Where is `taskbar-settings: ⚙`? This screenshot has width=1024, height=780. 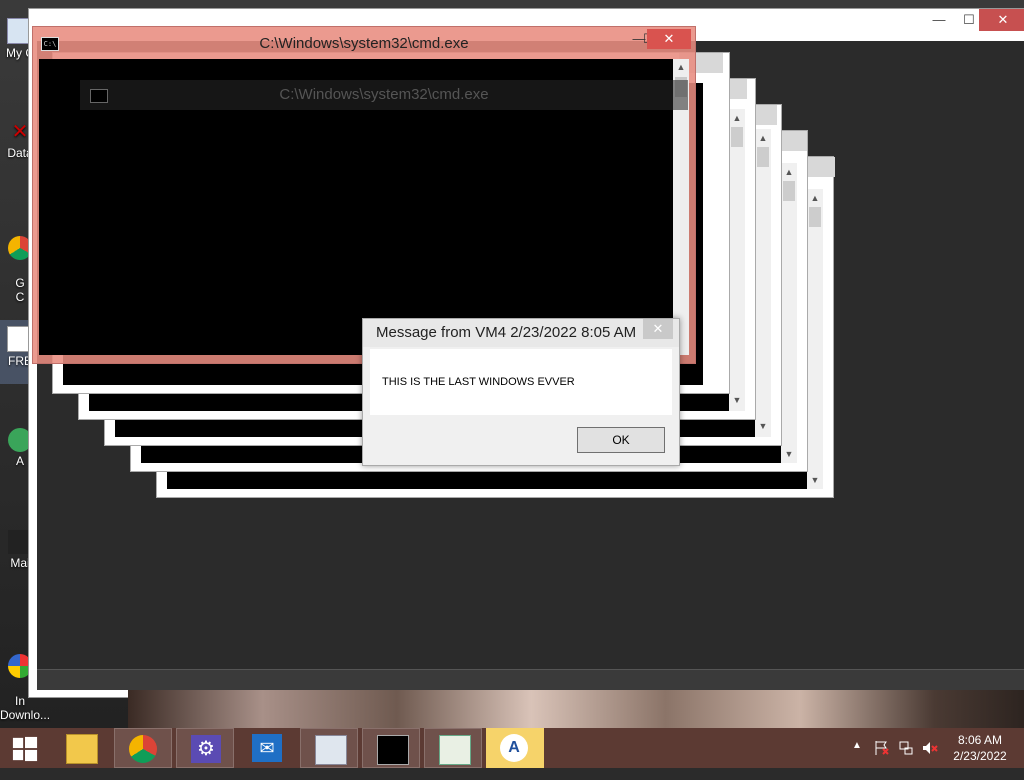 taskbar-settings: ⚙ is located at coordinates (205, 748).